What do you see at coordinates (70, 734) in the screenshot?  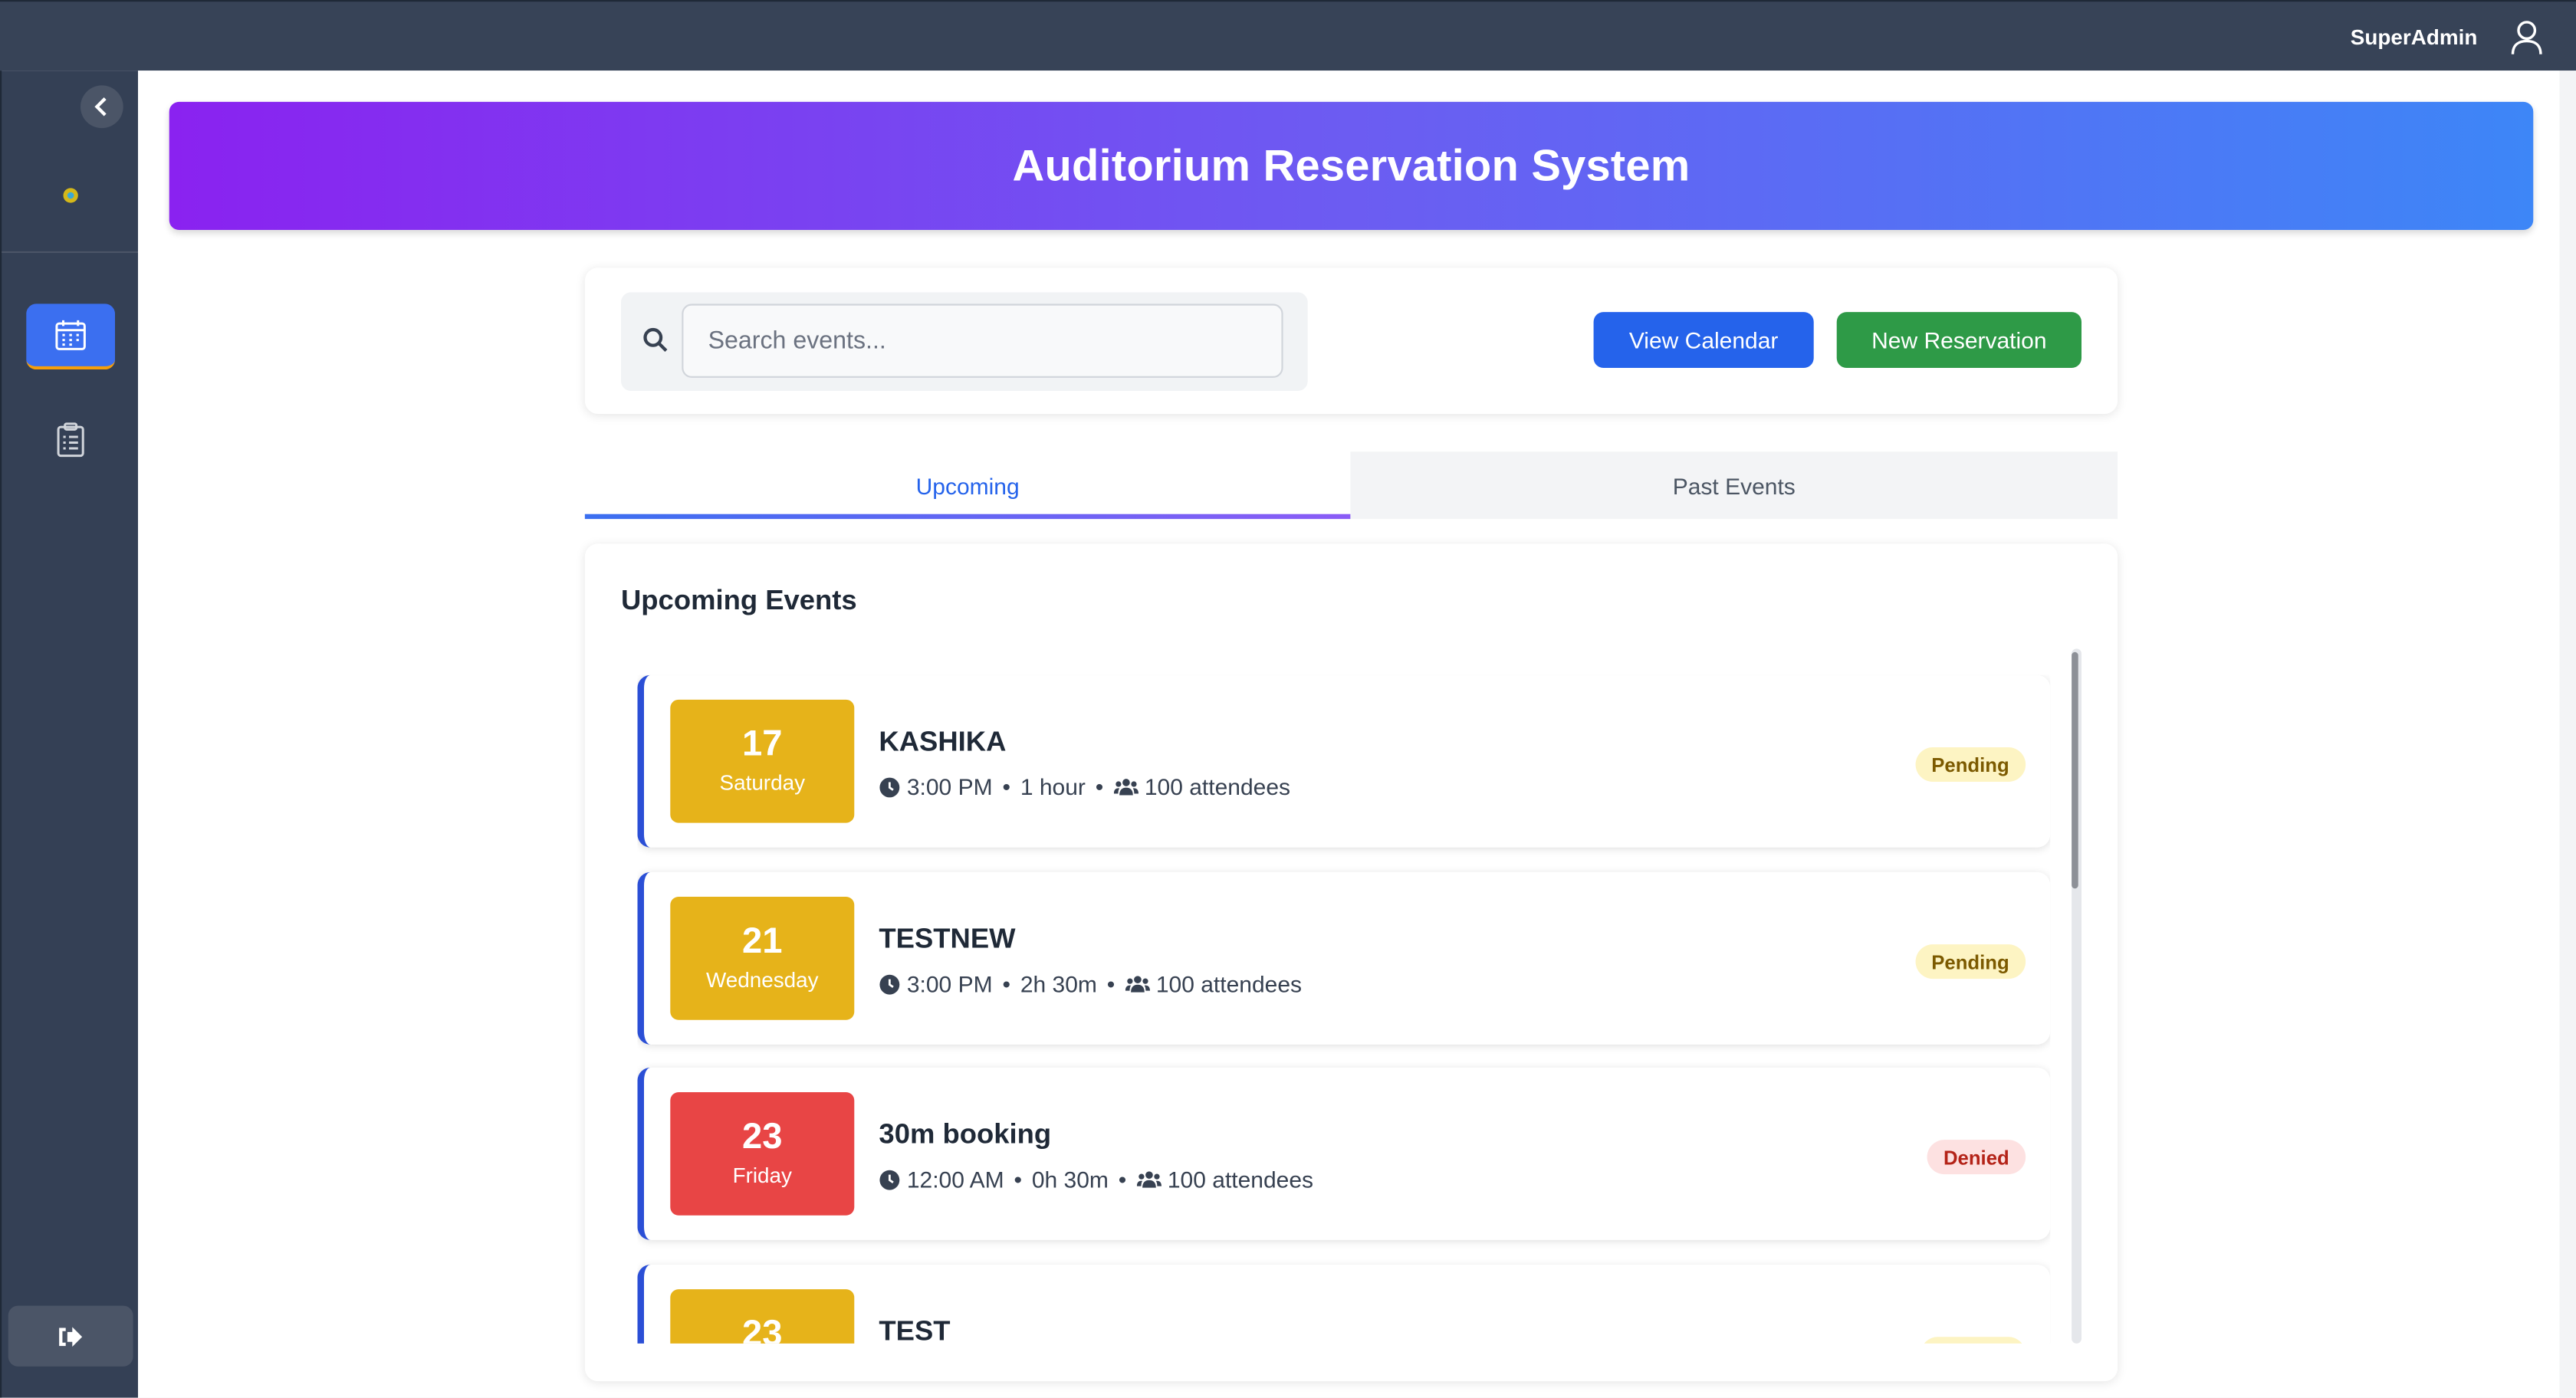 I see `sidebar` at bounding box center [70, 734].